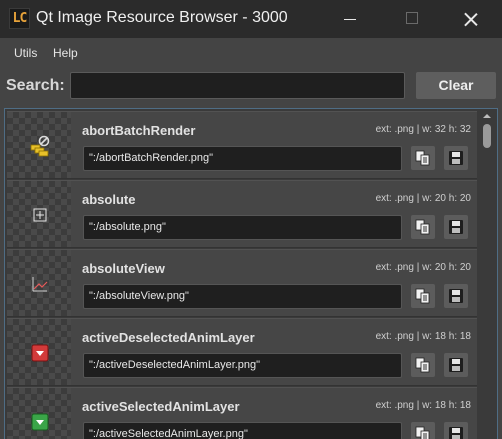 Image resolution: width=502 pixels, height=439 pixels. Describe the element at coordinates (40, 422) in the screenshot. I see `active-selected-anim-layer-icon` at that location.